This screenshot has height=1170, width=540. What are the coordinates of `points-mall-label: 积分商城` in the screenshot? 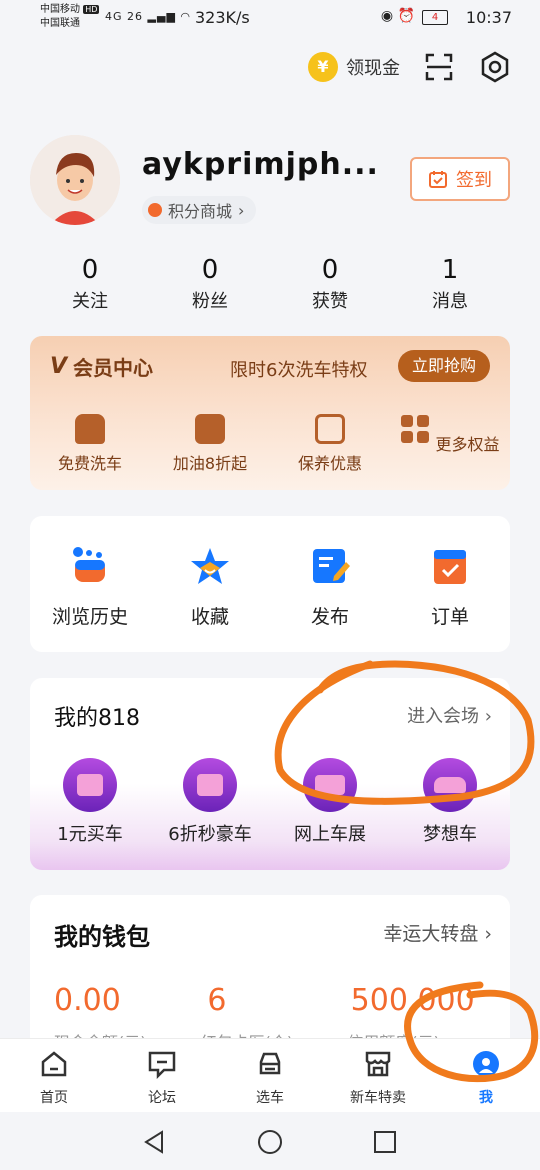 It's located at (200, 211).